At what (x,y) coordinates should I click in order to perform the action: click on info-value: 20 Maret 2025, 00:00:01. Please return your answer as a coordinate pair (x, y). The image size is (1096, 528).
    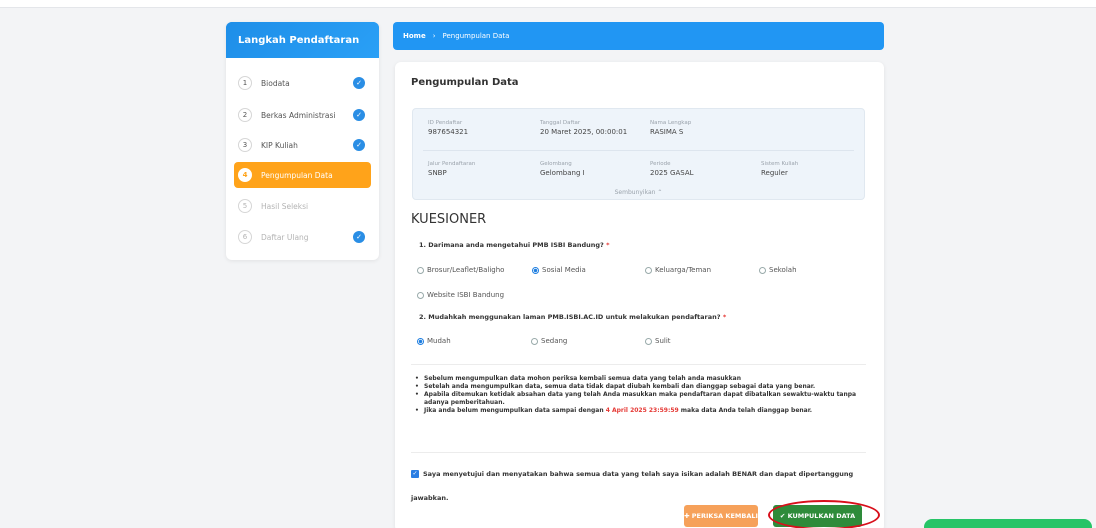
    Looking at the image, I should click on (584, 132).